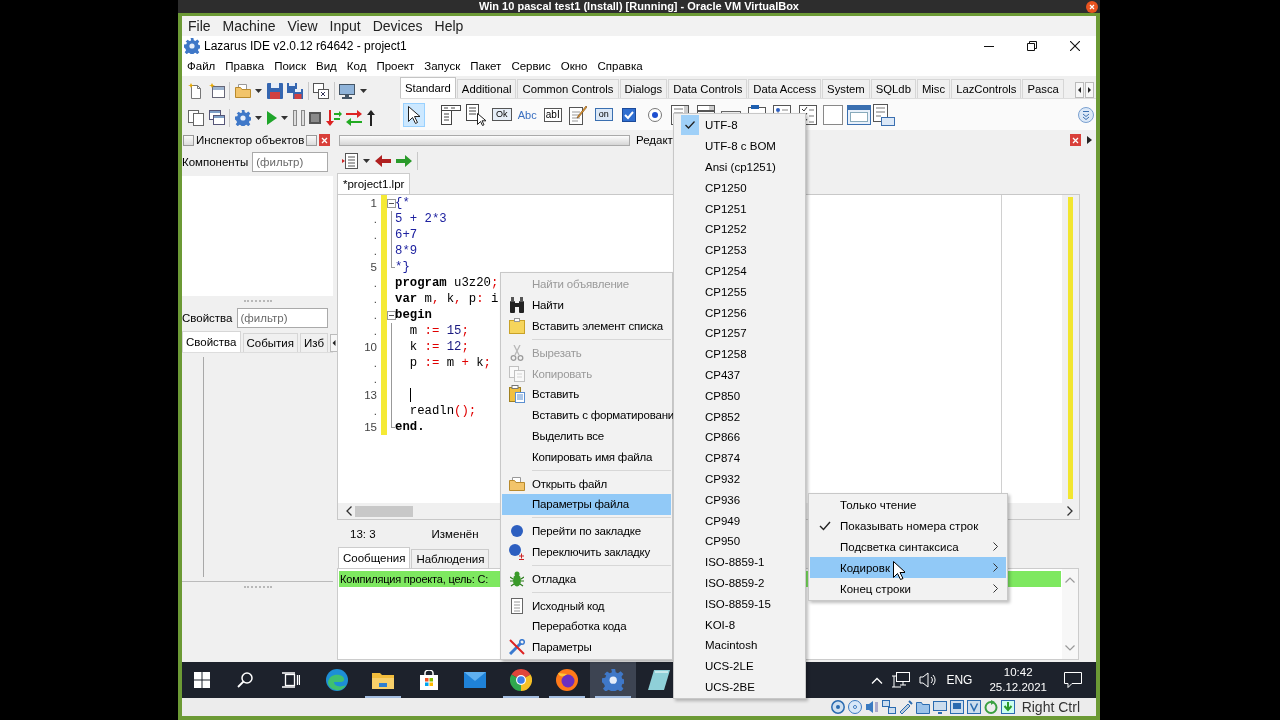 Image resolution: width=1280 pixels, height=720 pixels. What do you see at coordinates (290, 66) in the screenshot?
I see `menu-item: Поиск` at bounding box center [290, 66].